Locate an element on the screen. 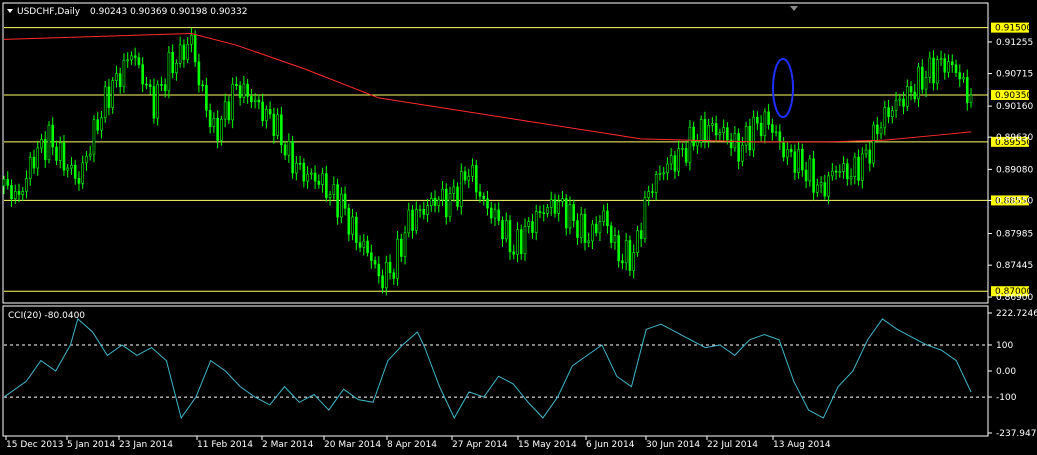 The height and width of the screenshot is (455, 1037). price-tick-label: 0.91255 is located at coordinates (1014, 43).